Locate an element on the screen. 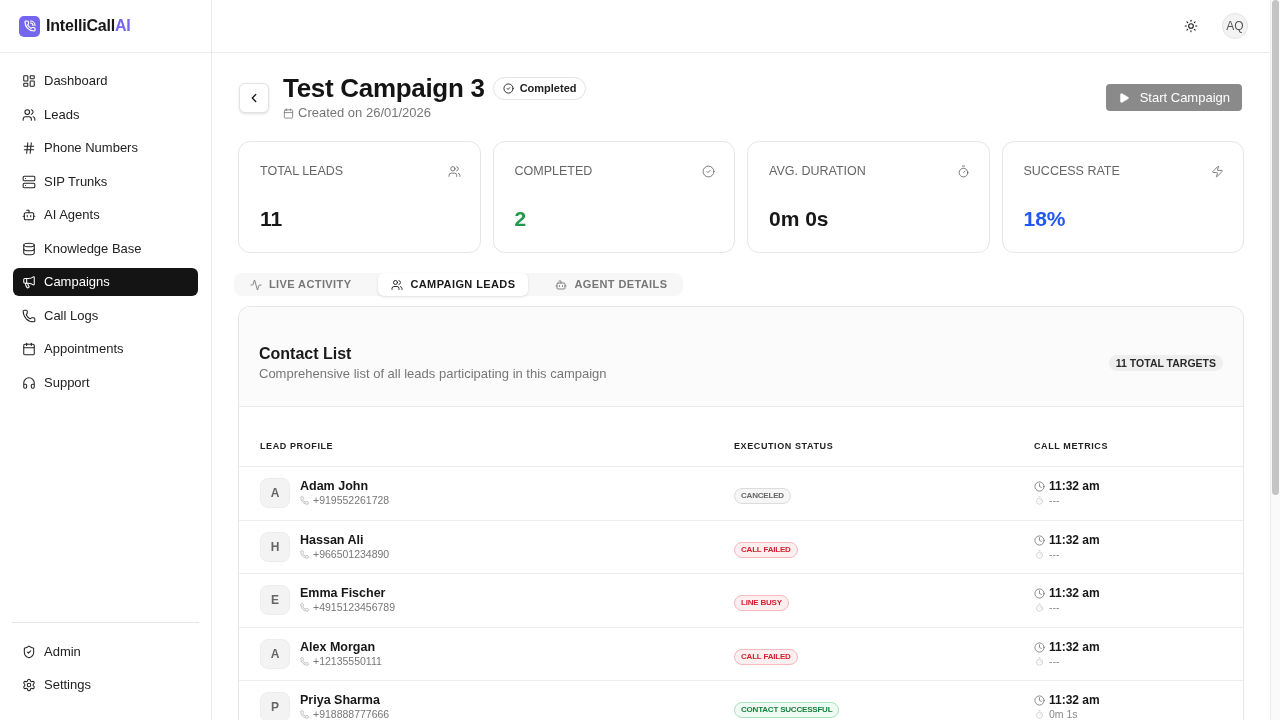 The image size is (1280, 720). status-pill: CANCELED is located at coordinates (762, 496).